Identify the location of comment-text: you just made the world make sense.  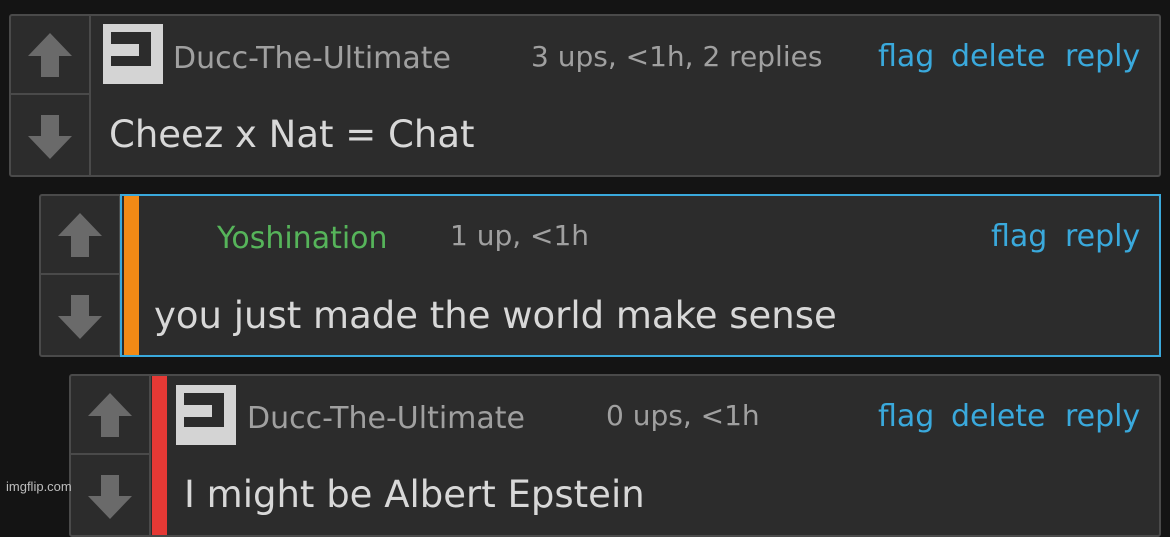
(495, 315).